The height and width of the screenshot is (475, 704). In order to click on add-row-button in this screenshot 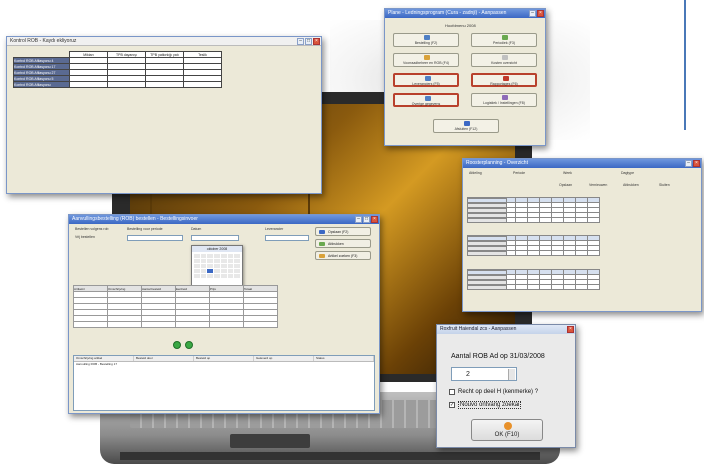, I will do `click(177, 345)`.